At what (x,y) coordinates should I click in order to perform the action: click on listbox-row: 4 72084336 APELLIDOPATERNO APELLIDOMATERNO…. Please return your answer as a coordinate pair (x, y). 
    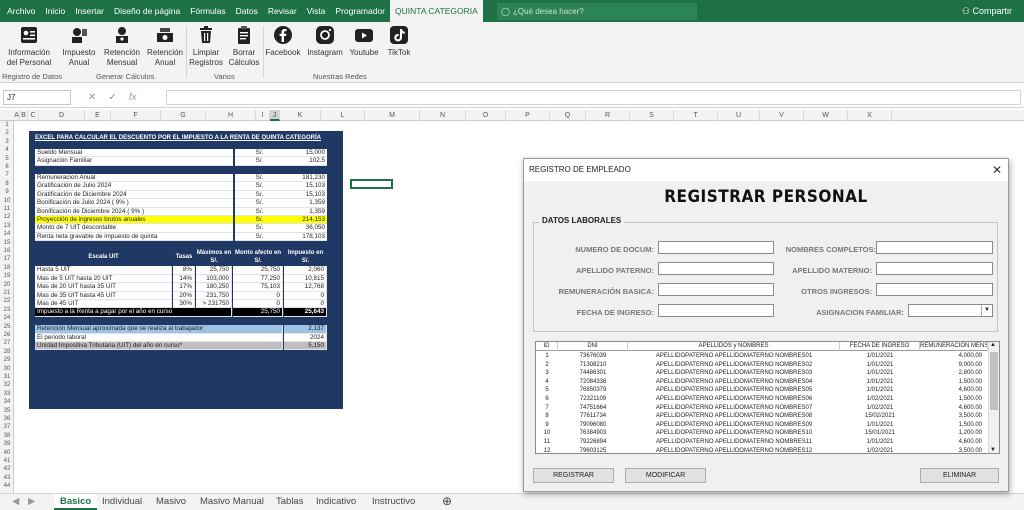
    Looking at the image, I should click on (762, 382).